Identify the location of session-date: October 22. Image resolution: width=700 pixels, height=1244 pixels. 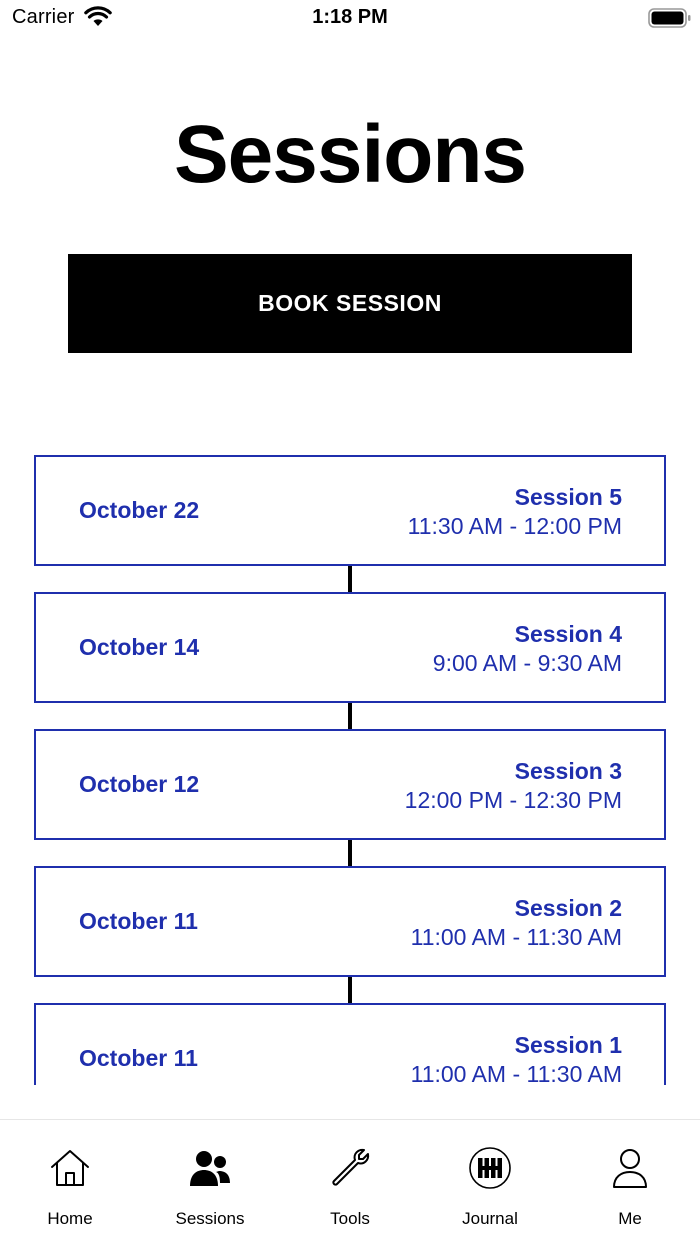
(139, 510).